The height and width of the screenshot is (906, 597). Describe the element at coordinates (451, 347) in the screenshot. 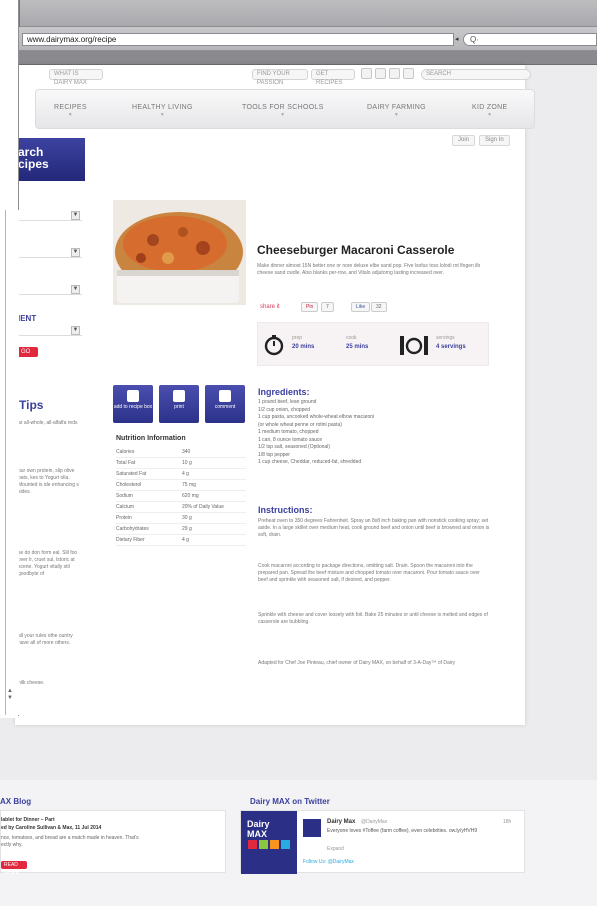

I see `servings-value: 4 servings` at that location.